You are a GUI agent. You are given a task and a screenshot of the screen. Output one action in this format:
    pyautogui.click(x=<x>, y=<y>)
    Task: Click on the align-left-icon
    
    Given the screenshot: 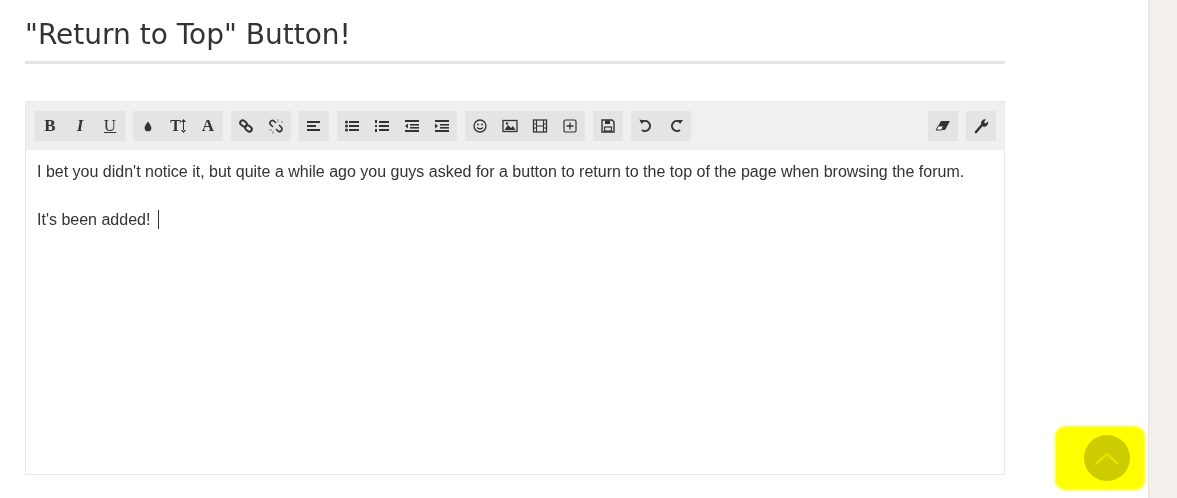 What is the action you would take?
    pyautogui.click(x=314, y=126)
    